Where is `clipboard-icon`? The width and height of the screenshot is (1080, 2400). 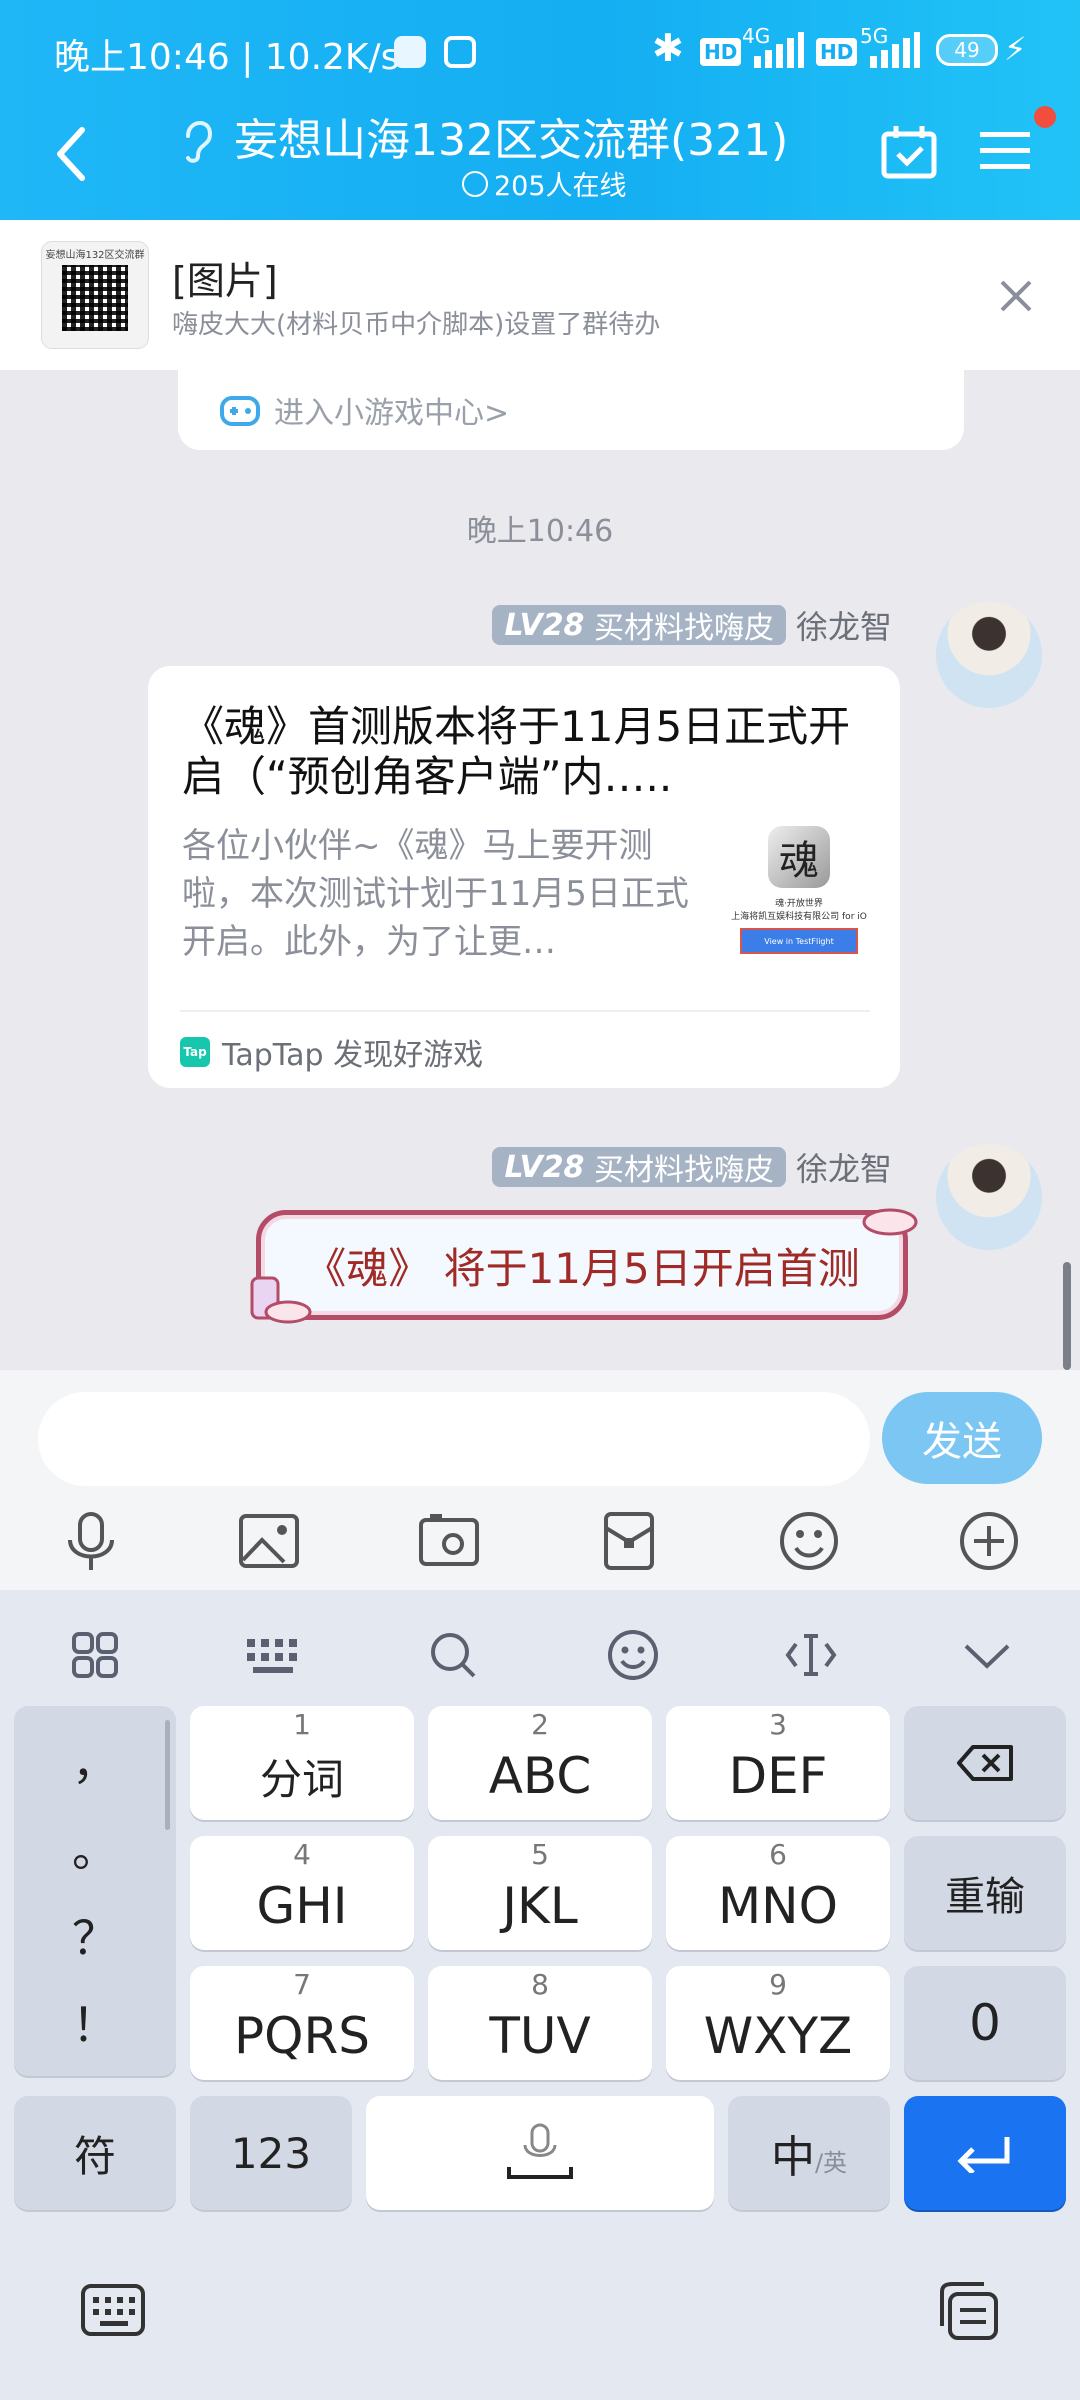 clipboard-icon is located at coordinates (969, 2311).